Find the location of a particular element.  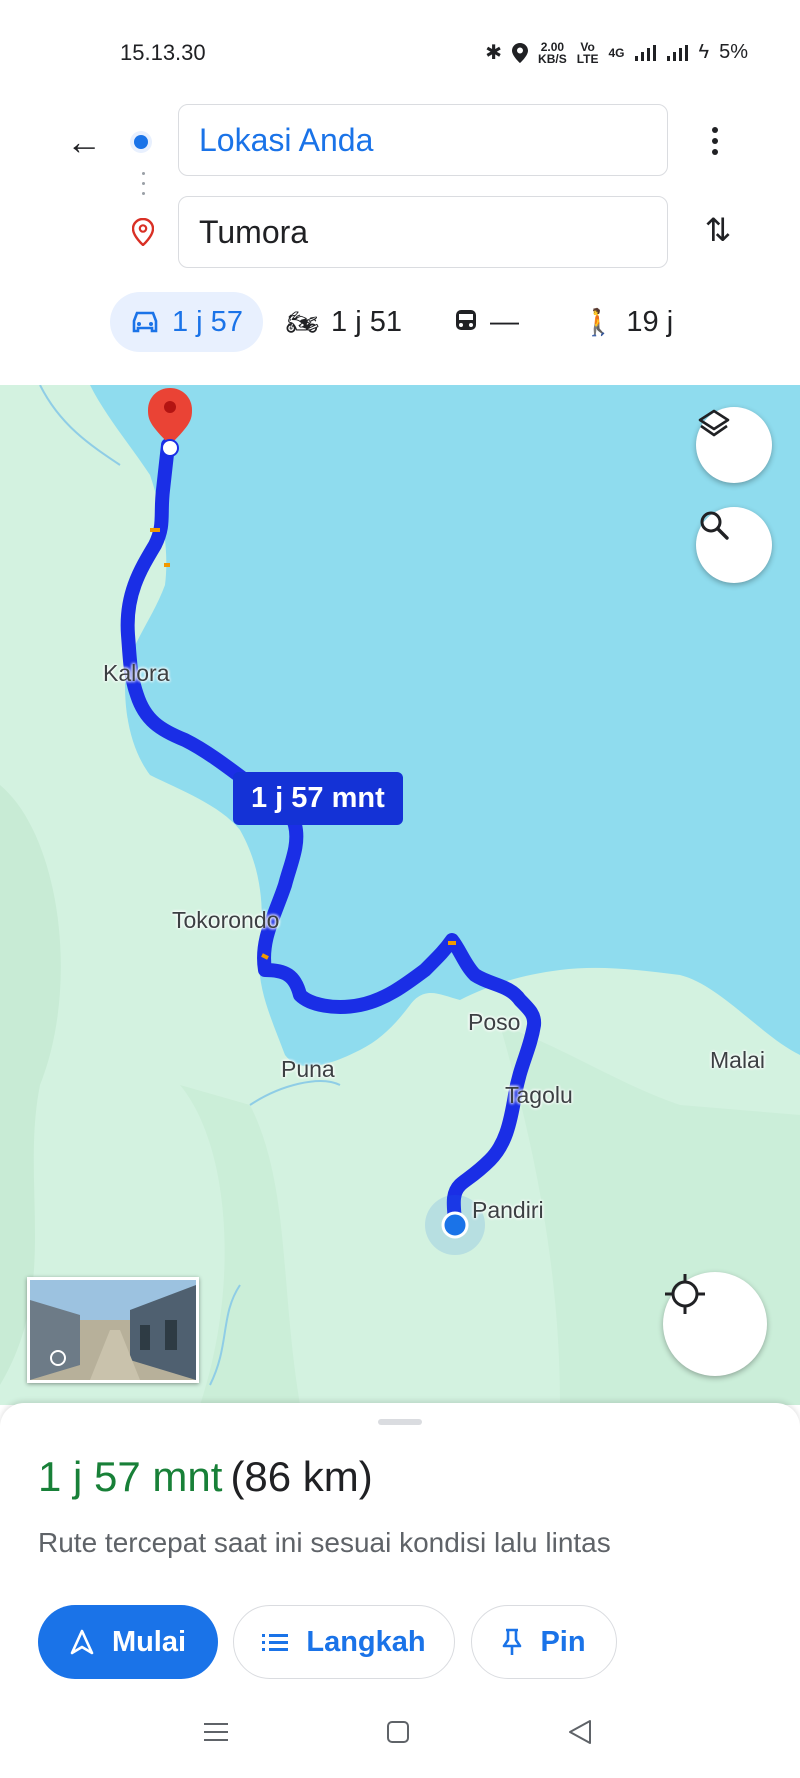

map-label-kalora: Kalora is located at coordinates (136, 673).